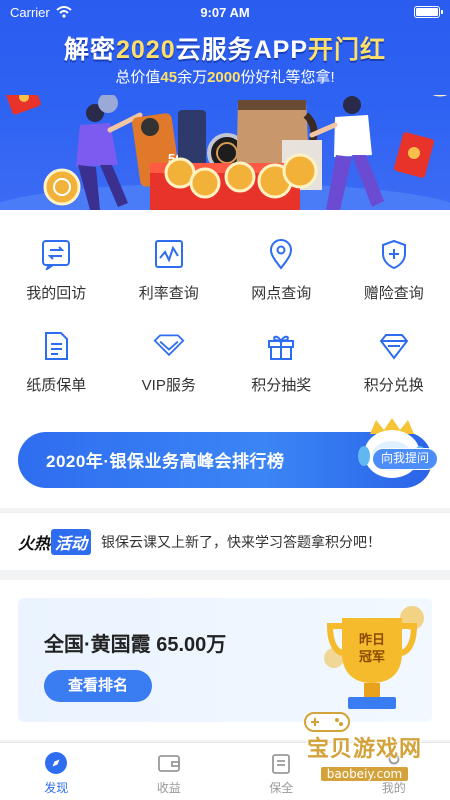 The width and height of the screenshot is (450, 800). What do you see at coordinates (405, 459) in the screenshot?
I see `ask-me-button: 向我提问` at bounding box center [405, 459].